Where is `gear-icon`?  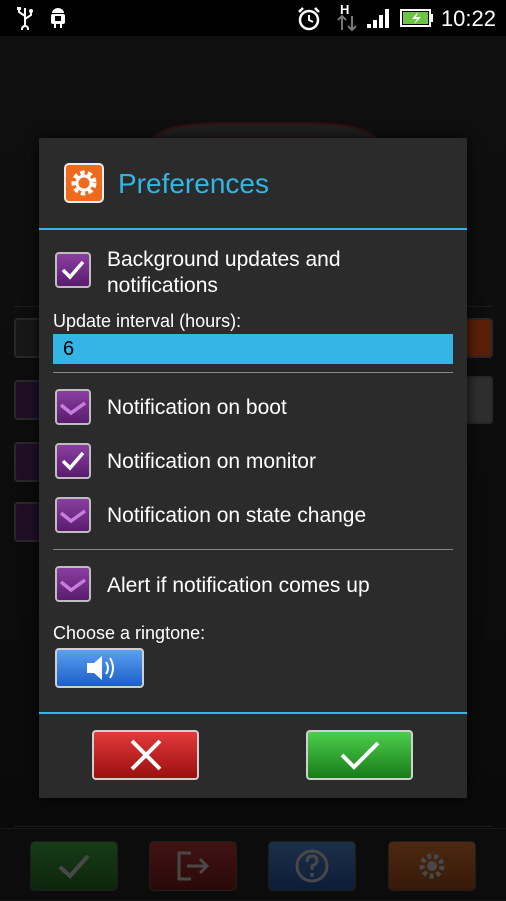 gear-icon is located at coordinates (84, 183).